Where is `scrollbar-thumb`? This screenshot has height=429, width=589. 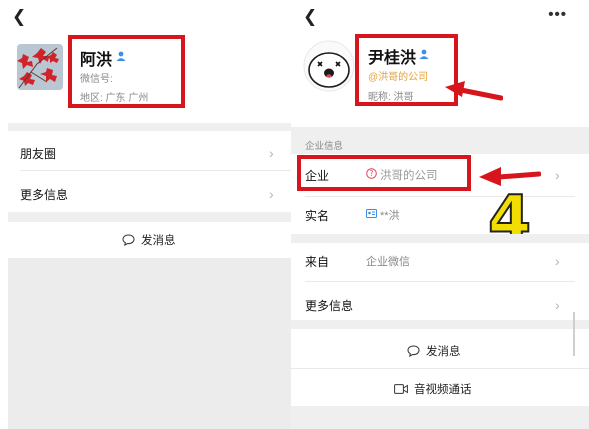
scrollbar-thumb is located at coordinates (574, 334).